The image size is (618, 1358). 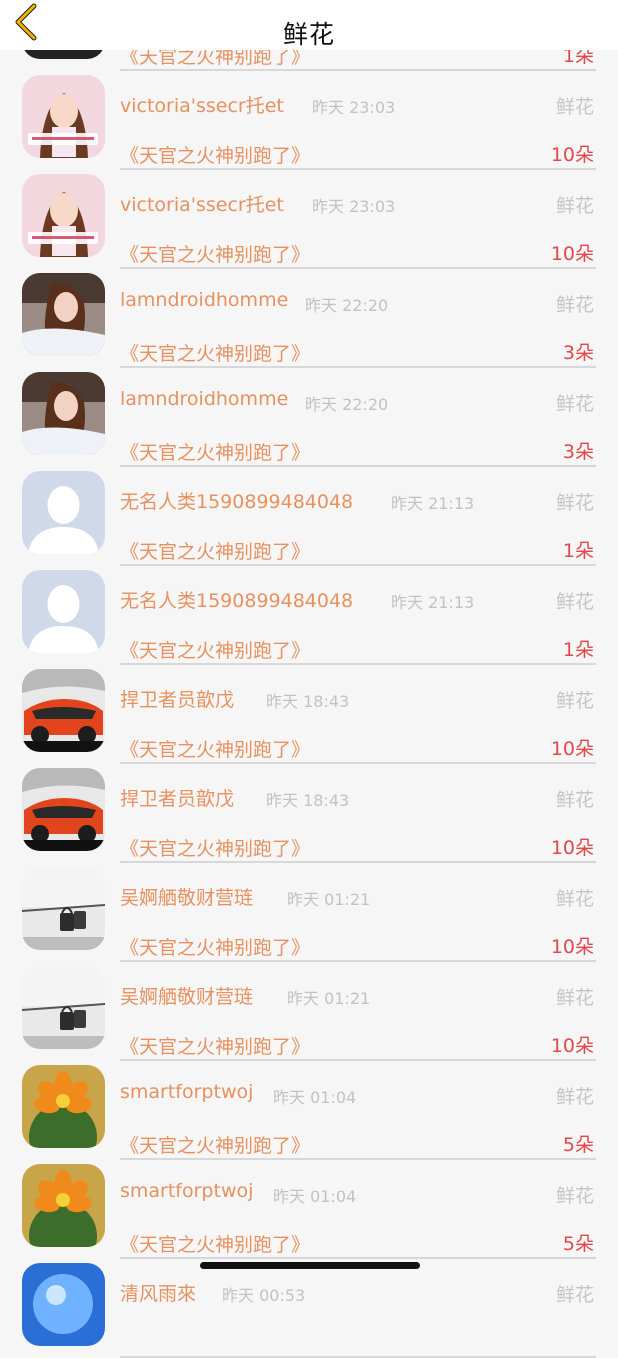 What do you see at coordinates (308, 34) in the screenshot?
I see `page-title: 鲜花` at bounding box center [308, 34].